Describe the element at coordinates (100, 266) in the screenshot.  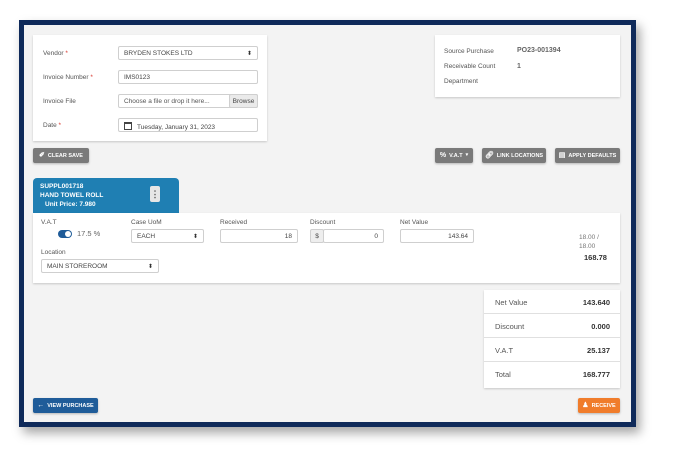
I see `location-select: MAIN STOREROOM ⬍` at that location.